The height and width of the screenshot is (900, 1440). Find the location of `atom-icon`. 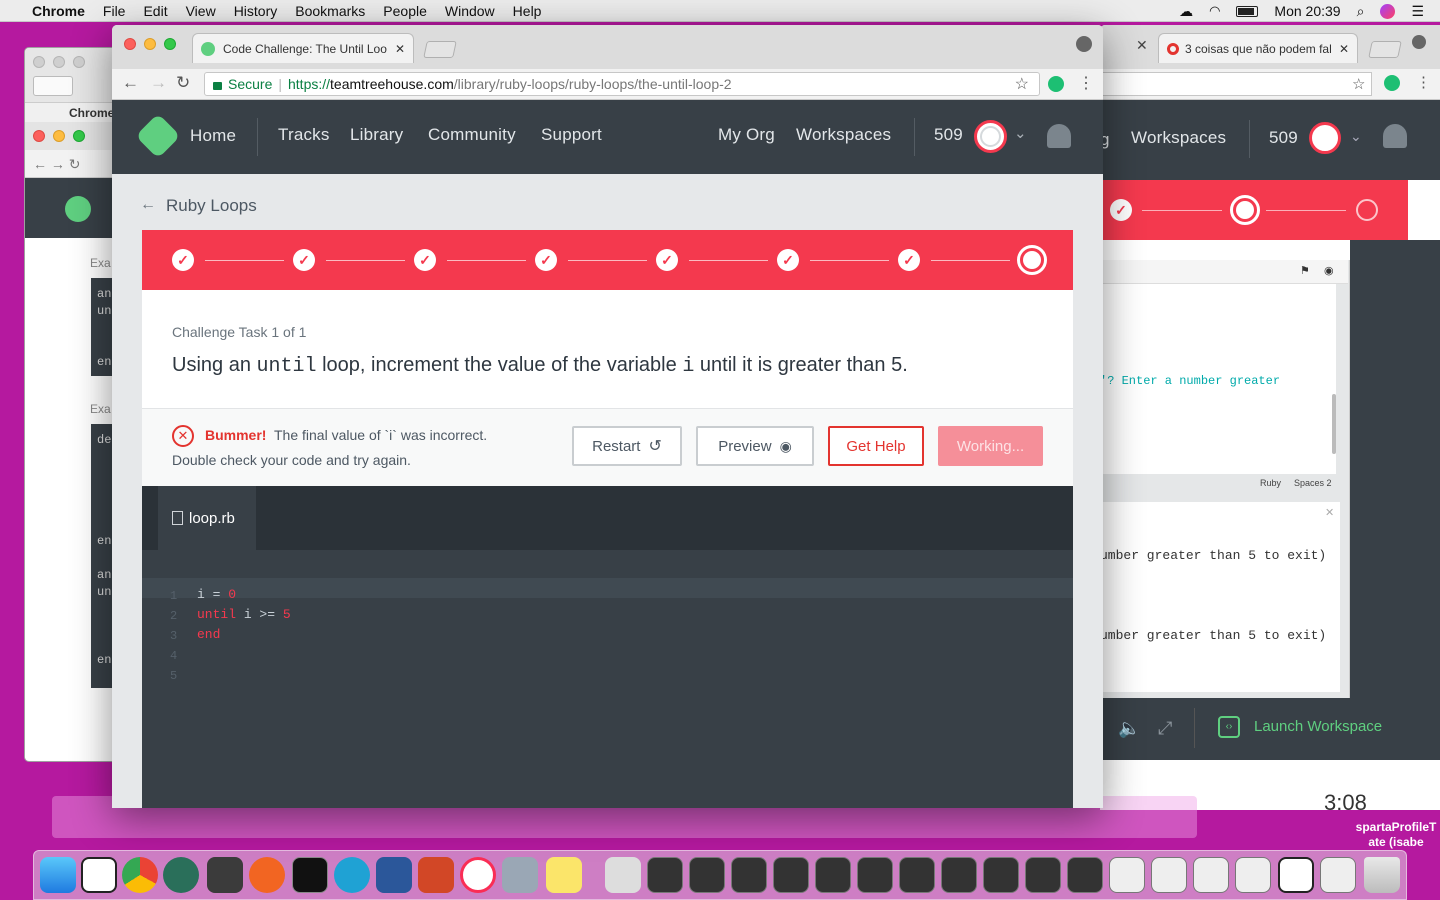

atom-icon is located at coordinates (181, 875).